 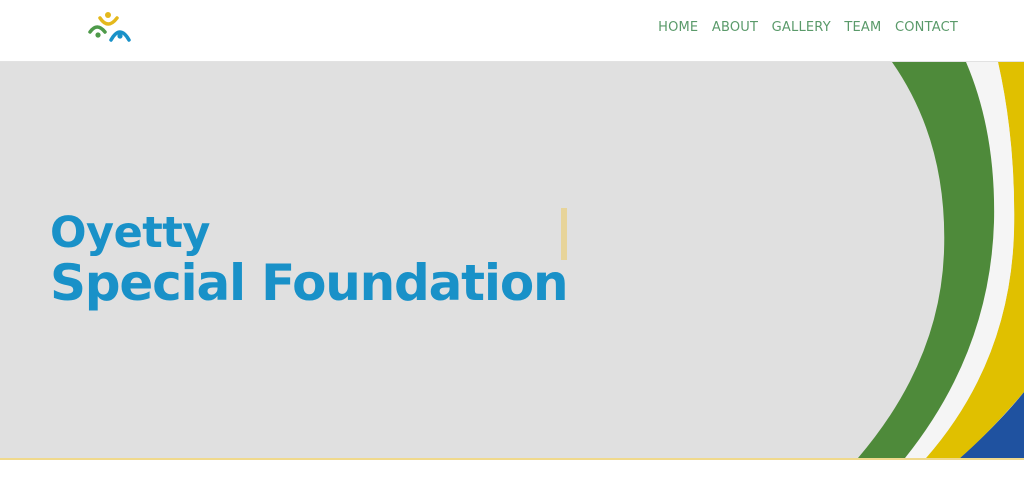 I want to click on hero-title-line1: Oyetty, so click(x=130, y=233).